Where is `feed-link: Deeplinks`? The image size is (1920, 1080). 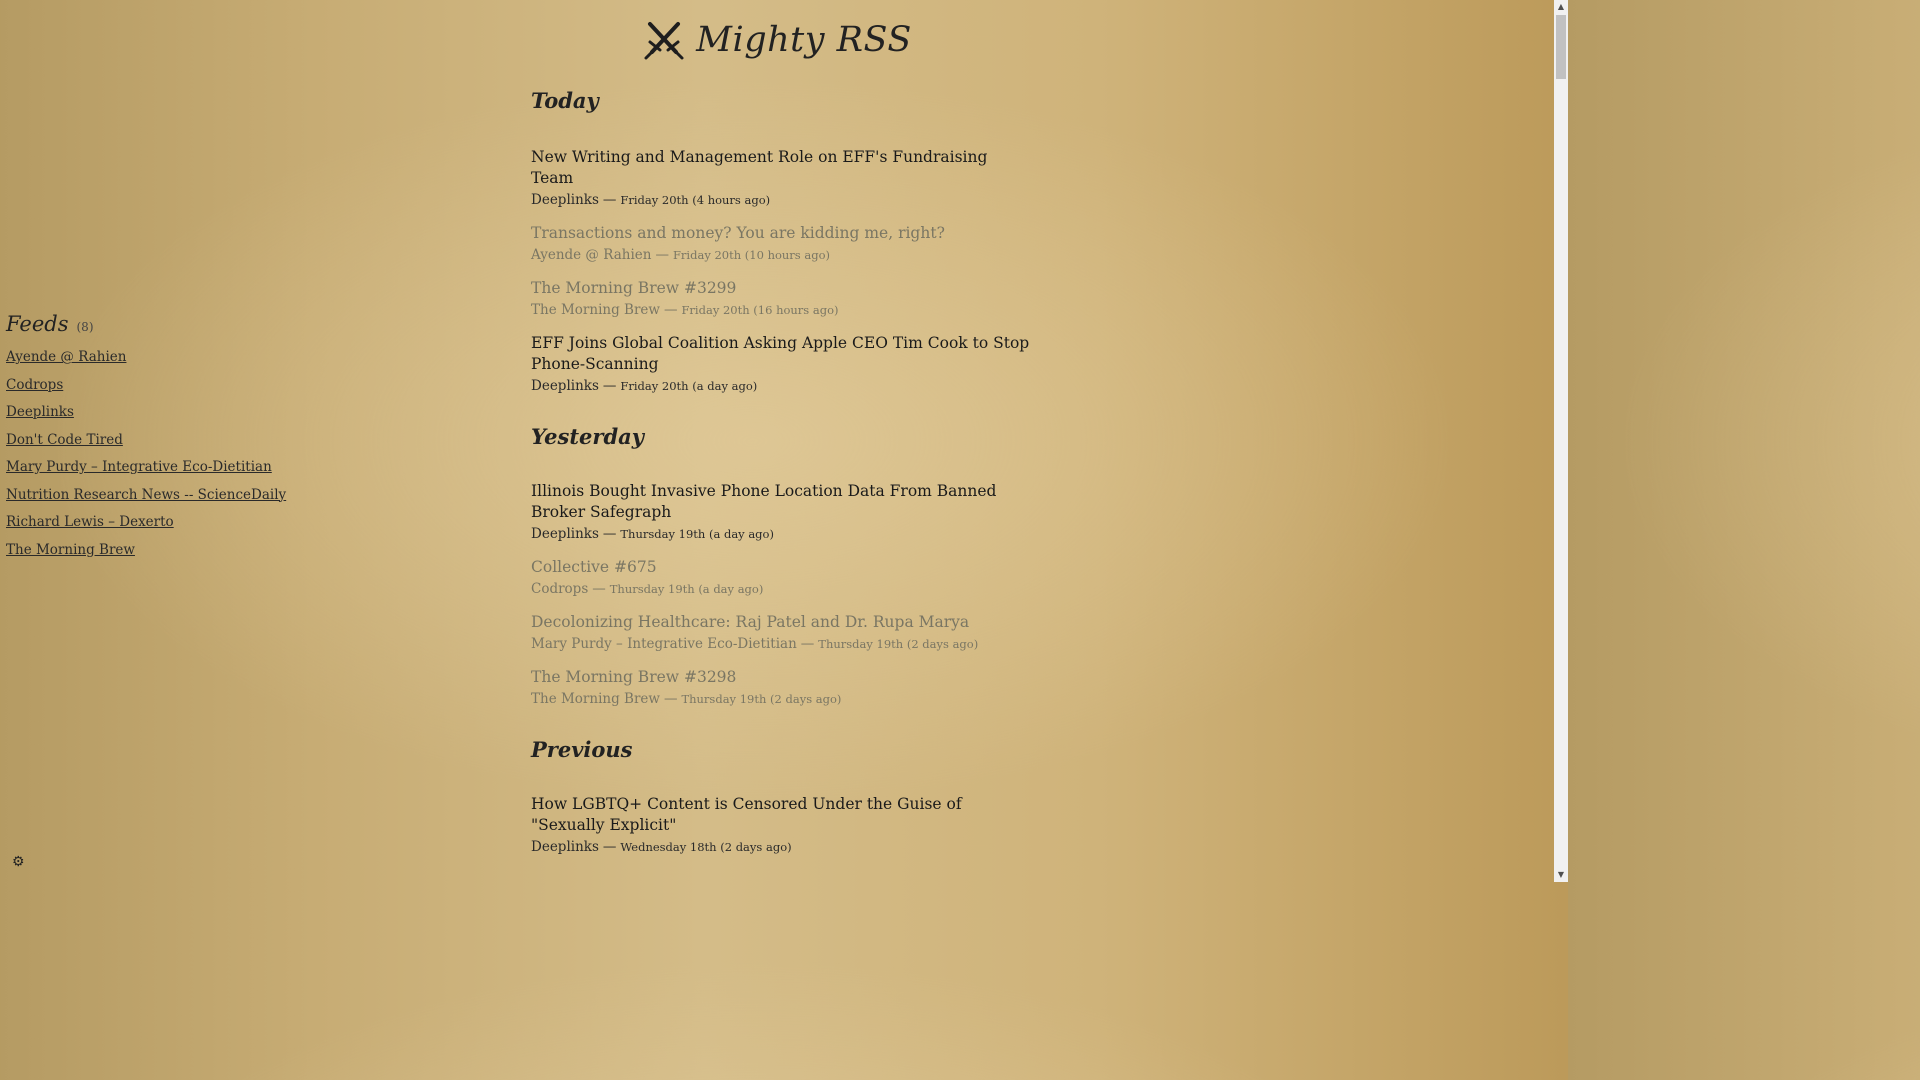
feed-link: Deeplinks is located at coordinates (156, 413).